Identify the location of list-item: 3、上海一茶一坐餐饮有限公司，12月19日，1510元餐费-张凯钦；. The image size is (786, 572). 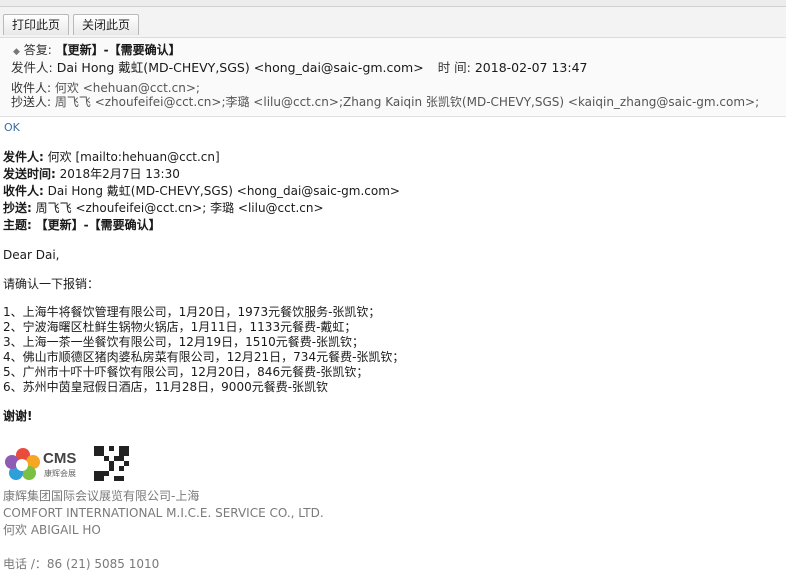
(184, 342).